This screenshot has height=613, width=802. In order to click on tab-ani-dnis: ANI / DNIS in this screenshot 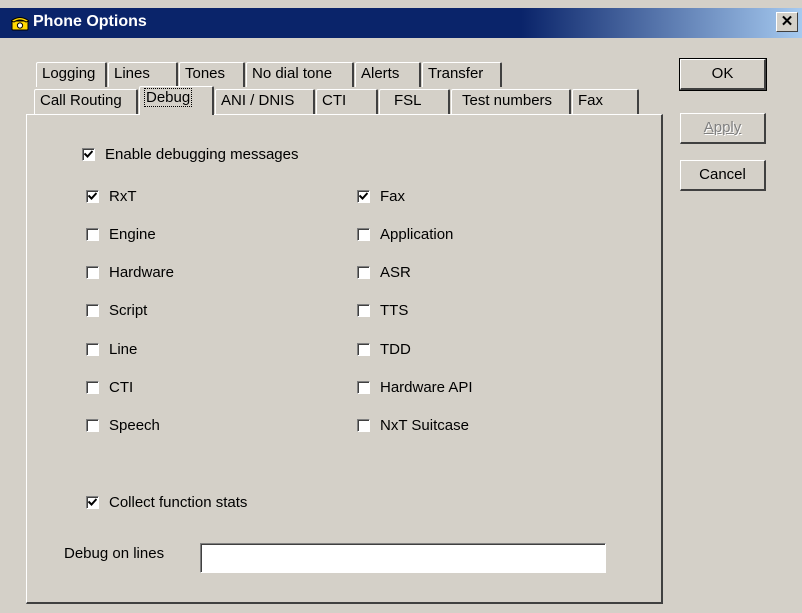, I will do `click(265, 101)`.